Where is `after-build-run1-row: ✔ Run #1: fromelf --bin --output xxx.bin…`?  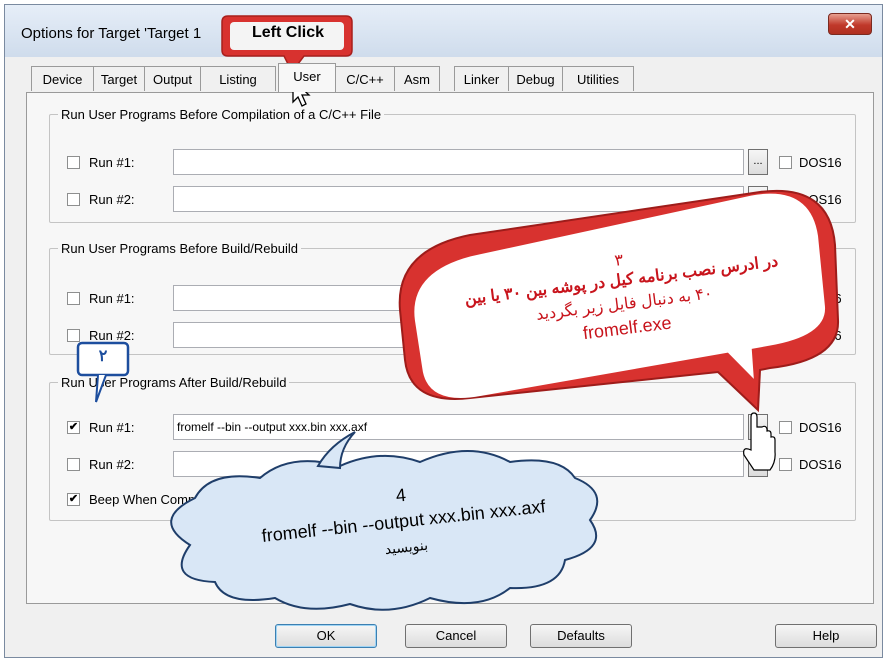
after-build-run1-row: ✔ Run #1: fromelf --bin --output xxx.bin… is located at coordinates (452, 428).